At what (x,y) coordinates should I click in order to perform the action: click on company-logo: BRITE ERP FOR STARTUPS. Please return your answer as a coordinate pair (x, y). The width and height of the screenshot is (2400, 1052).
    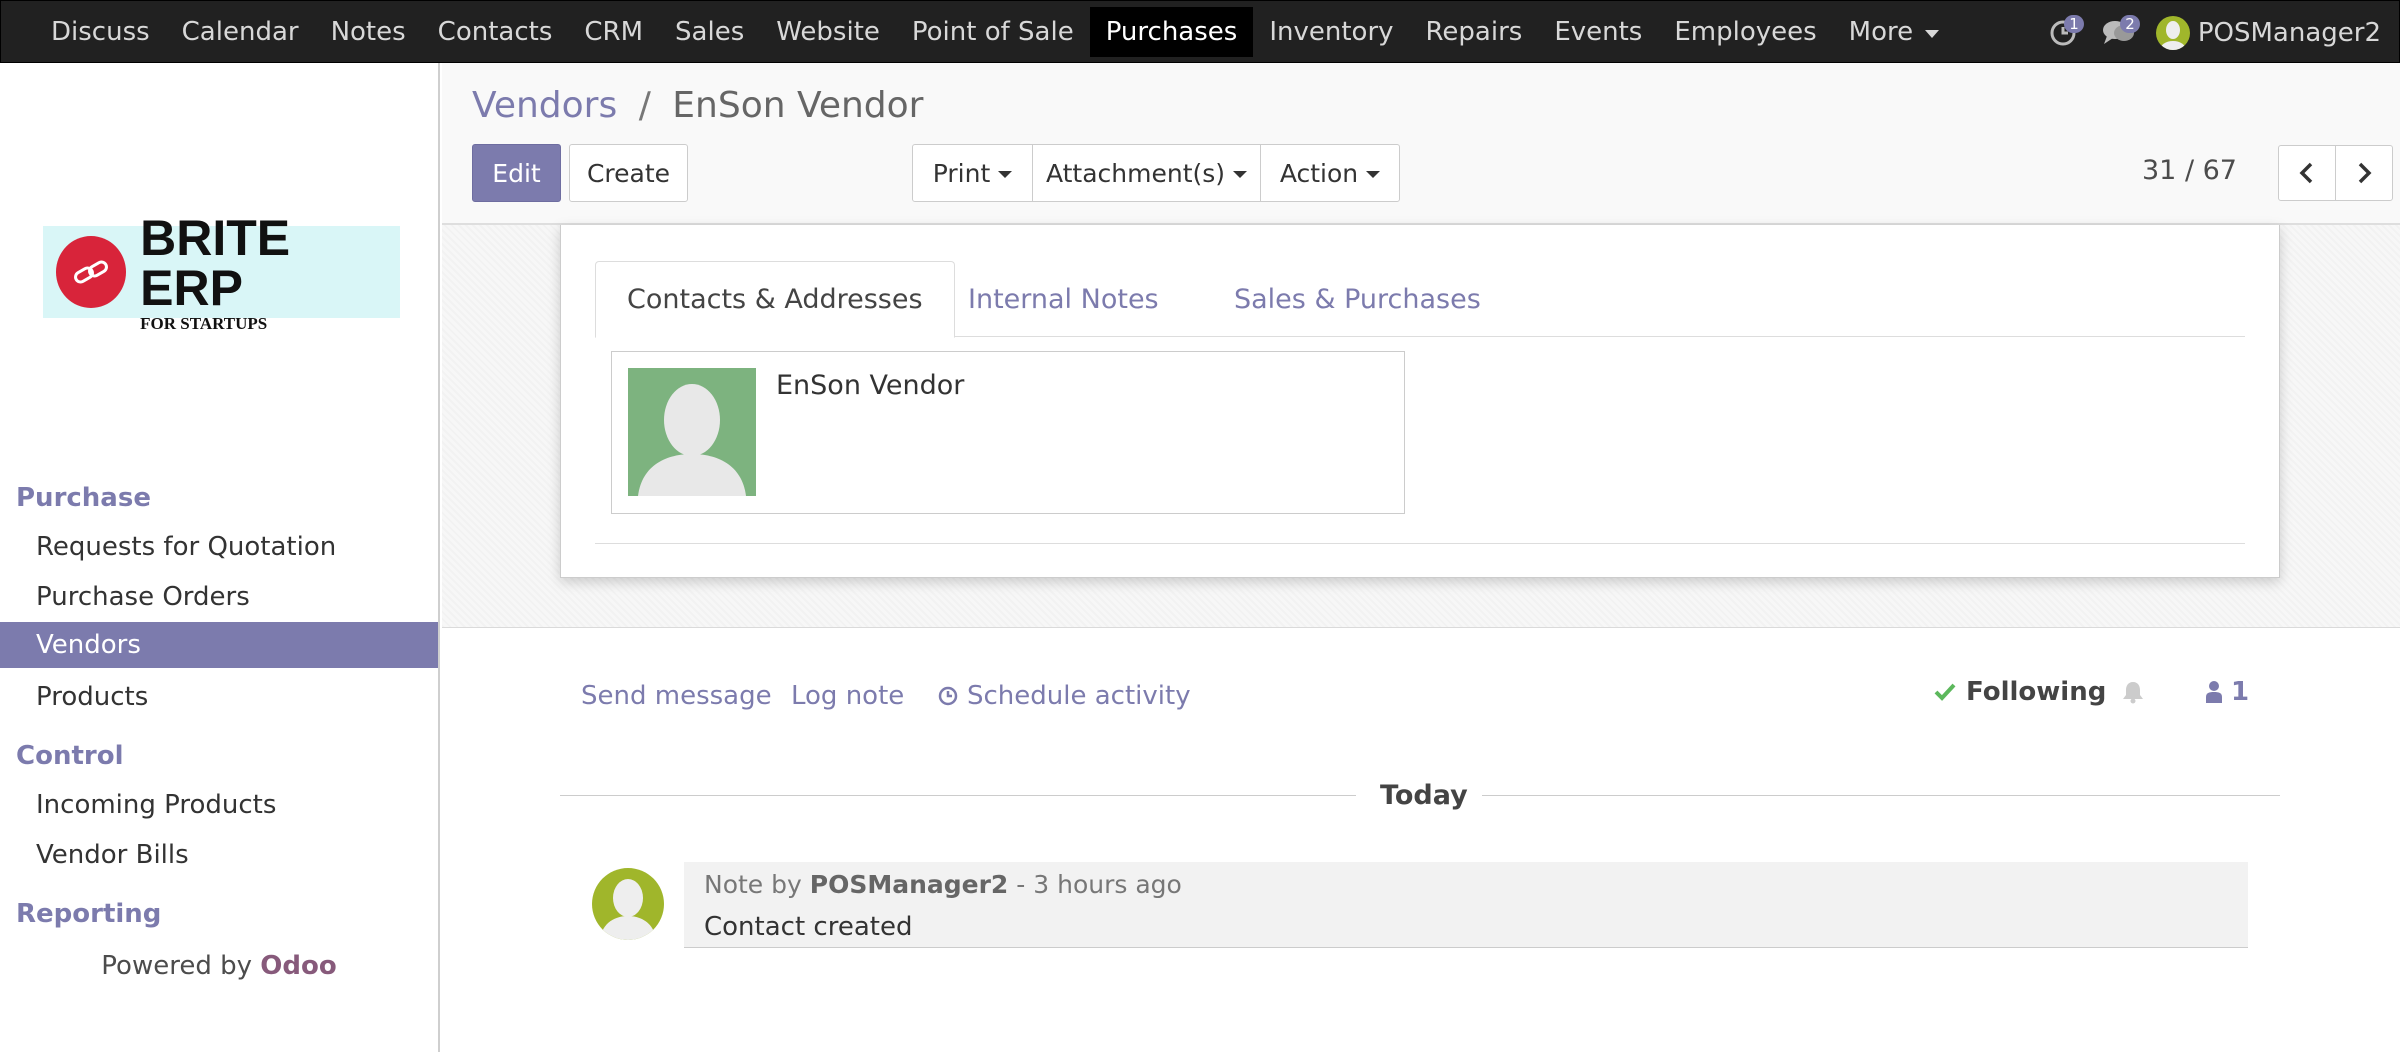
    Looking at the image, I should click on (221, 272).